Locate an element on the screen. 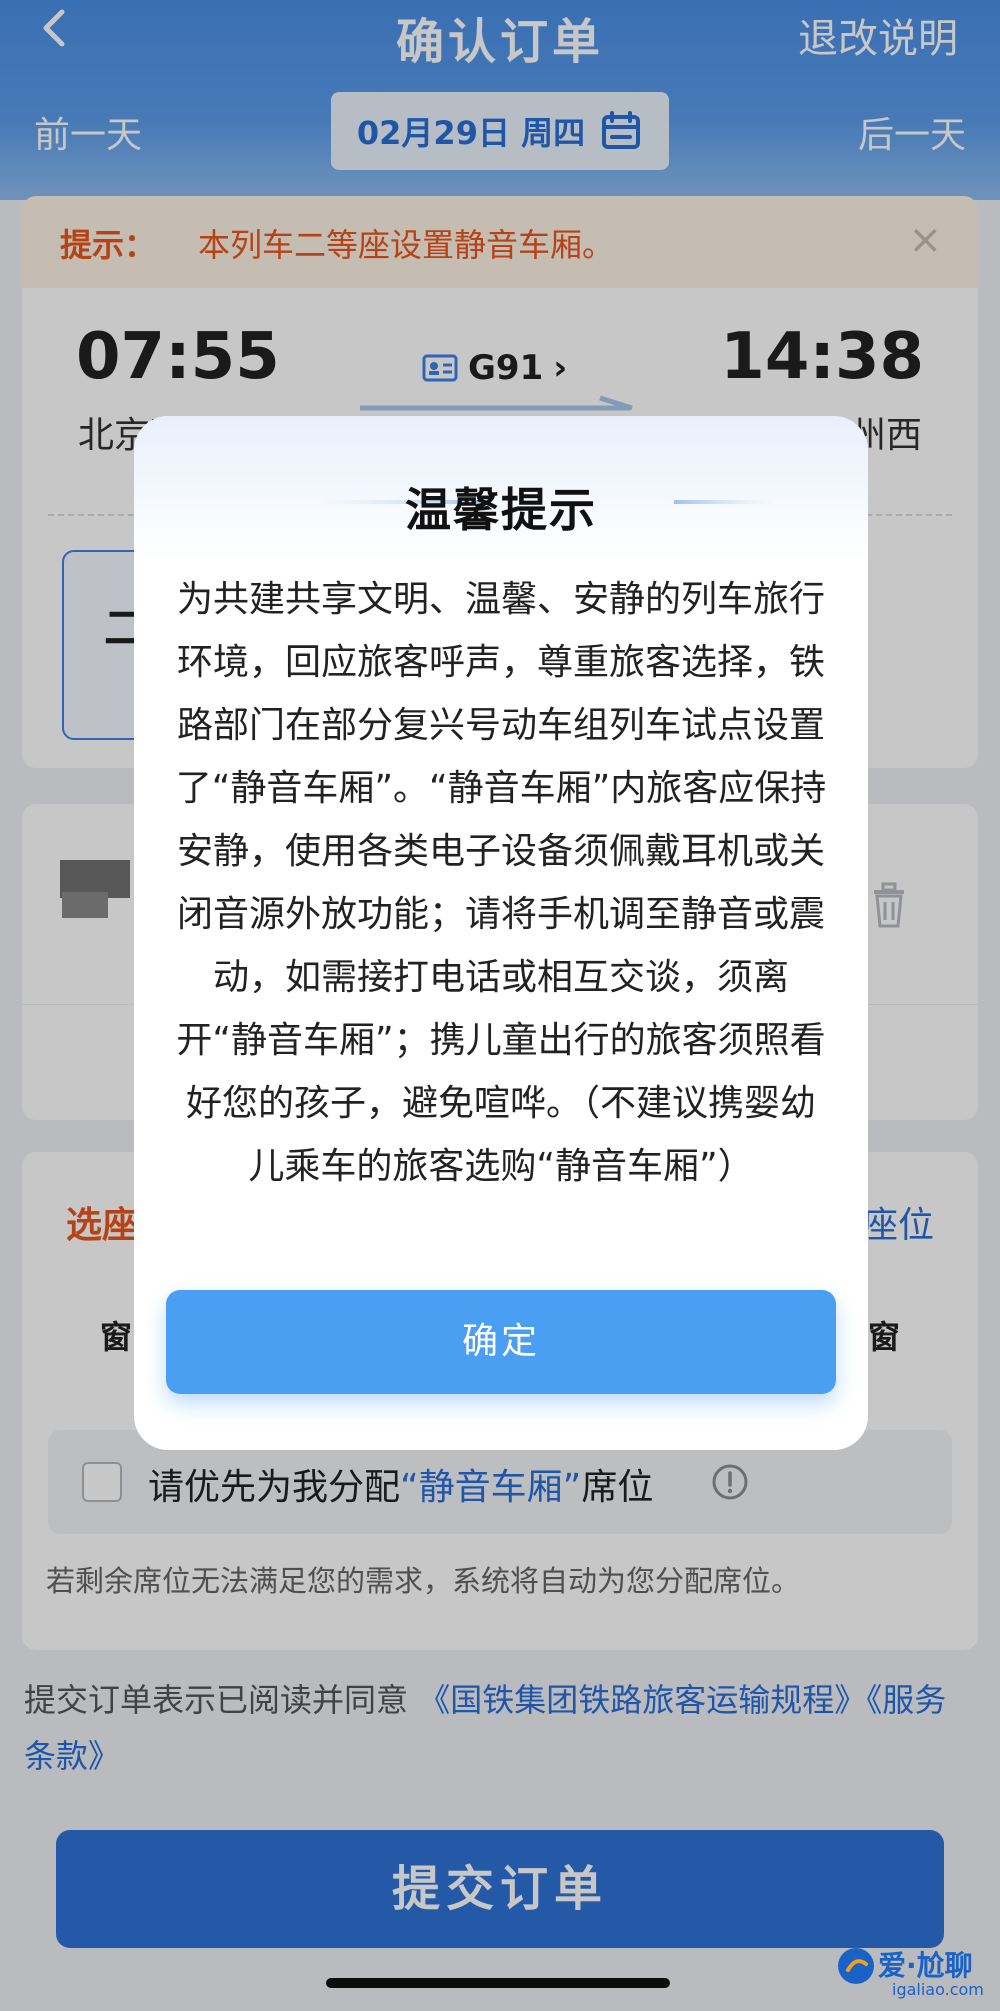 The height and width of the screenshot is (2011, 1000). confirm-button: 确定 is located at coordinates (501, 1342).